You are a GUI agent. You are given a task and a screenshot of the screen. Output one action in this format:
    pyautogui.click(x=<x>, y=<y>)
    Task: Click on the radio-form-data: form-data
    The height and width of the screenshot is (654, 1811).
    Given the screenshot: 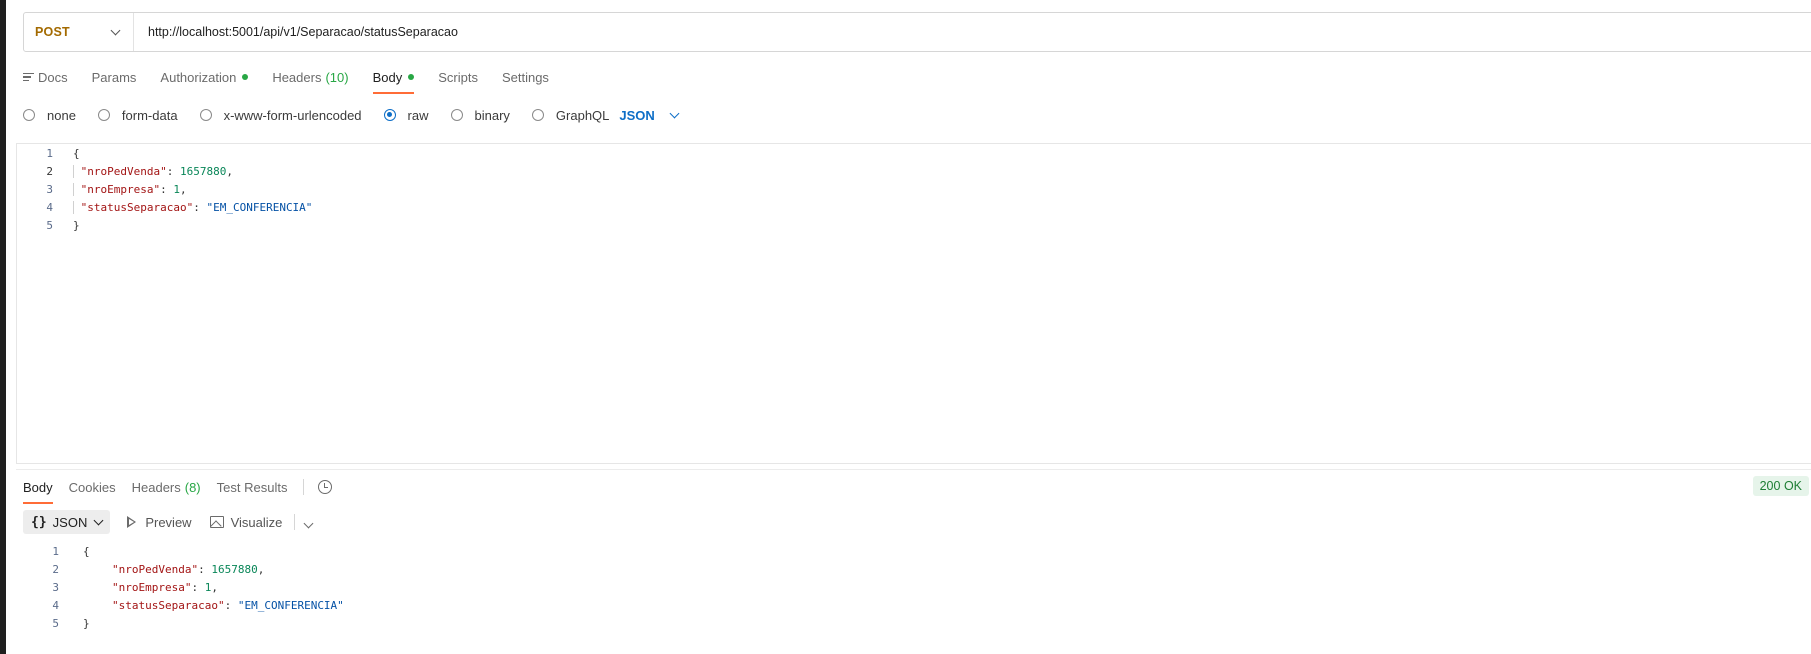 What is the action you would take?
    pyautogui.click(x=137, y=115)
    